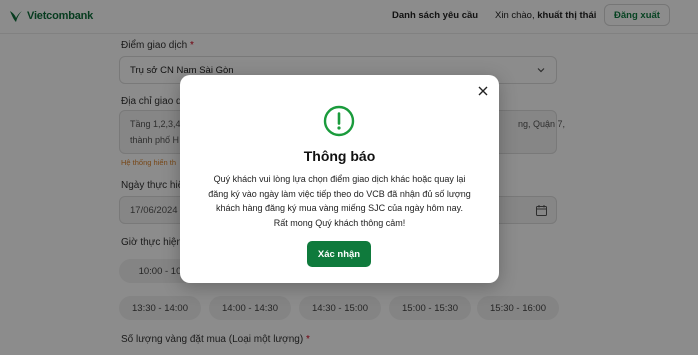 The height and width of the screenshot is (355, 698). What do you see at coordinates (339, 254) in the screenshot?
I see `confirm-button: Xác nhận` at bounding box center [339, 254].